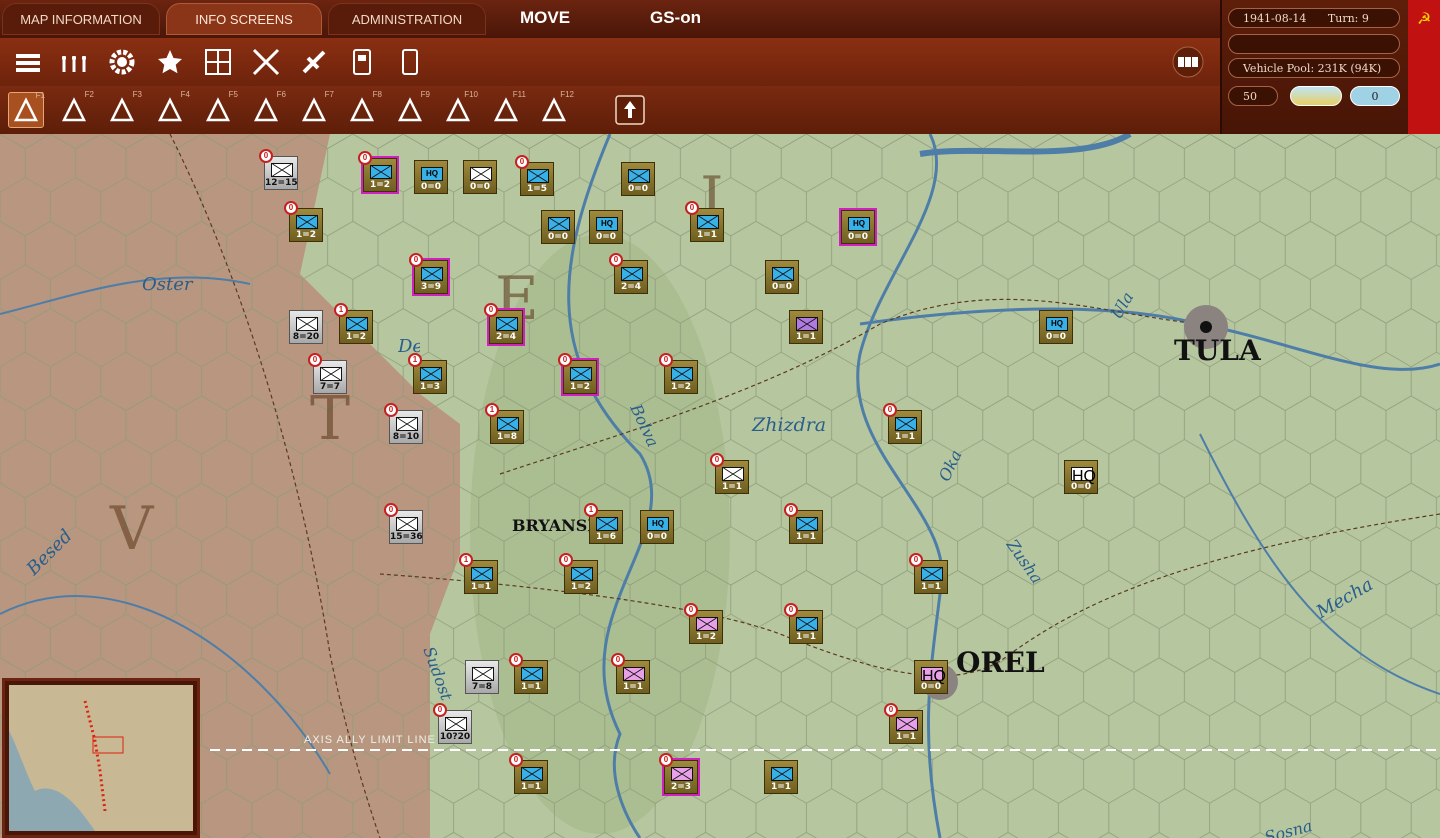 The width and height of the screenshot is (1440, 838). Describe the element at coordinates (430, 387) in the screenshot. I see `unit-strength: 1=3` at that location.